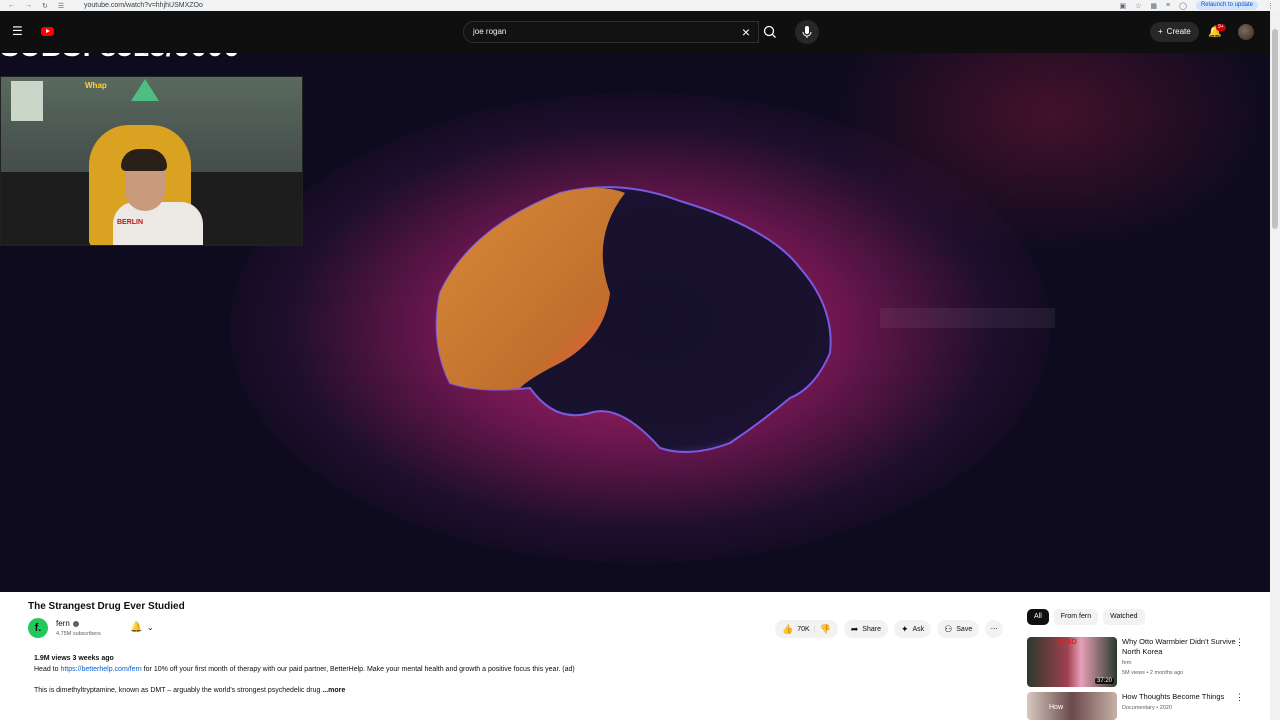 Image resolution: width=1280 pixels, height=720 pixels. I want to click on bookmark-star-icon: ☆, so click(1138, 6).